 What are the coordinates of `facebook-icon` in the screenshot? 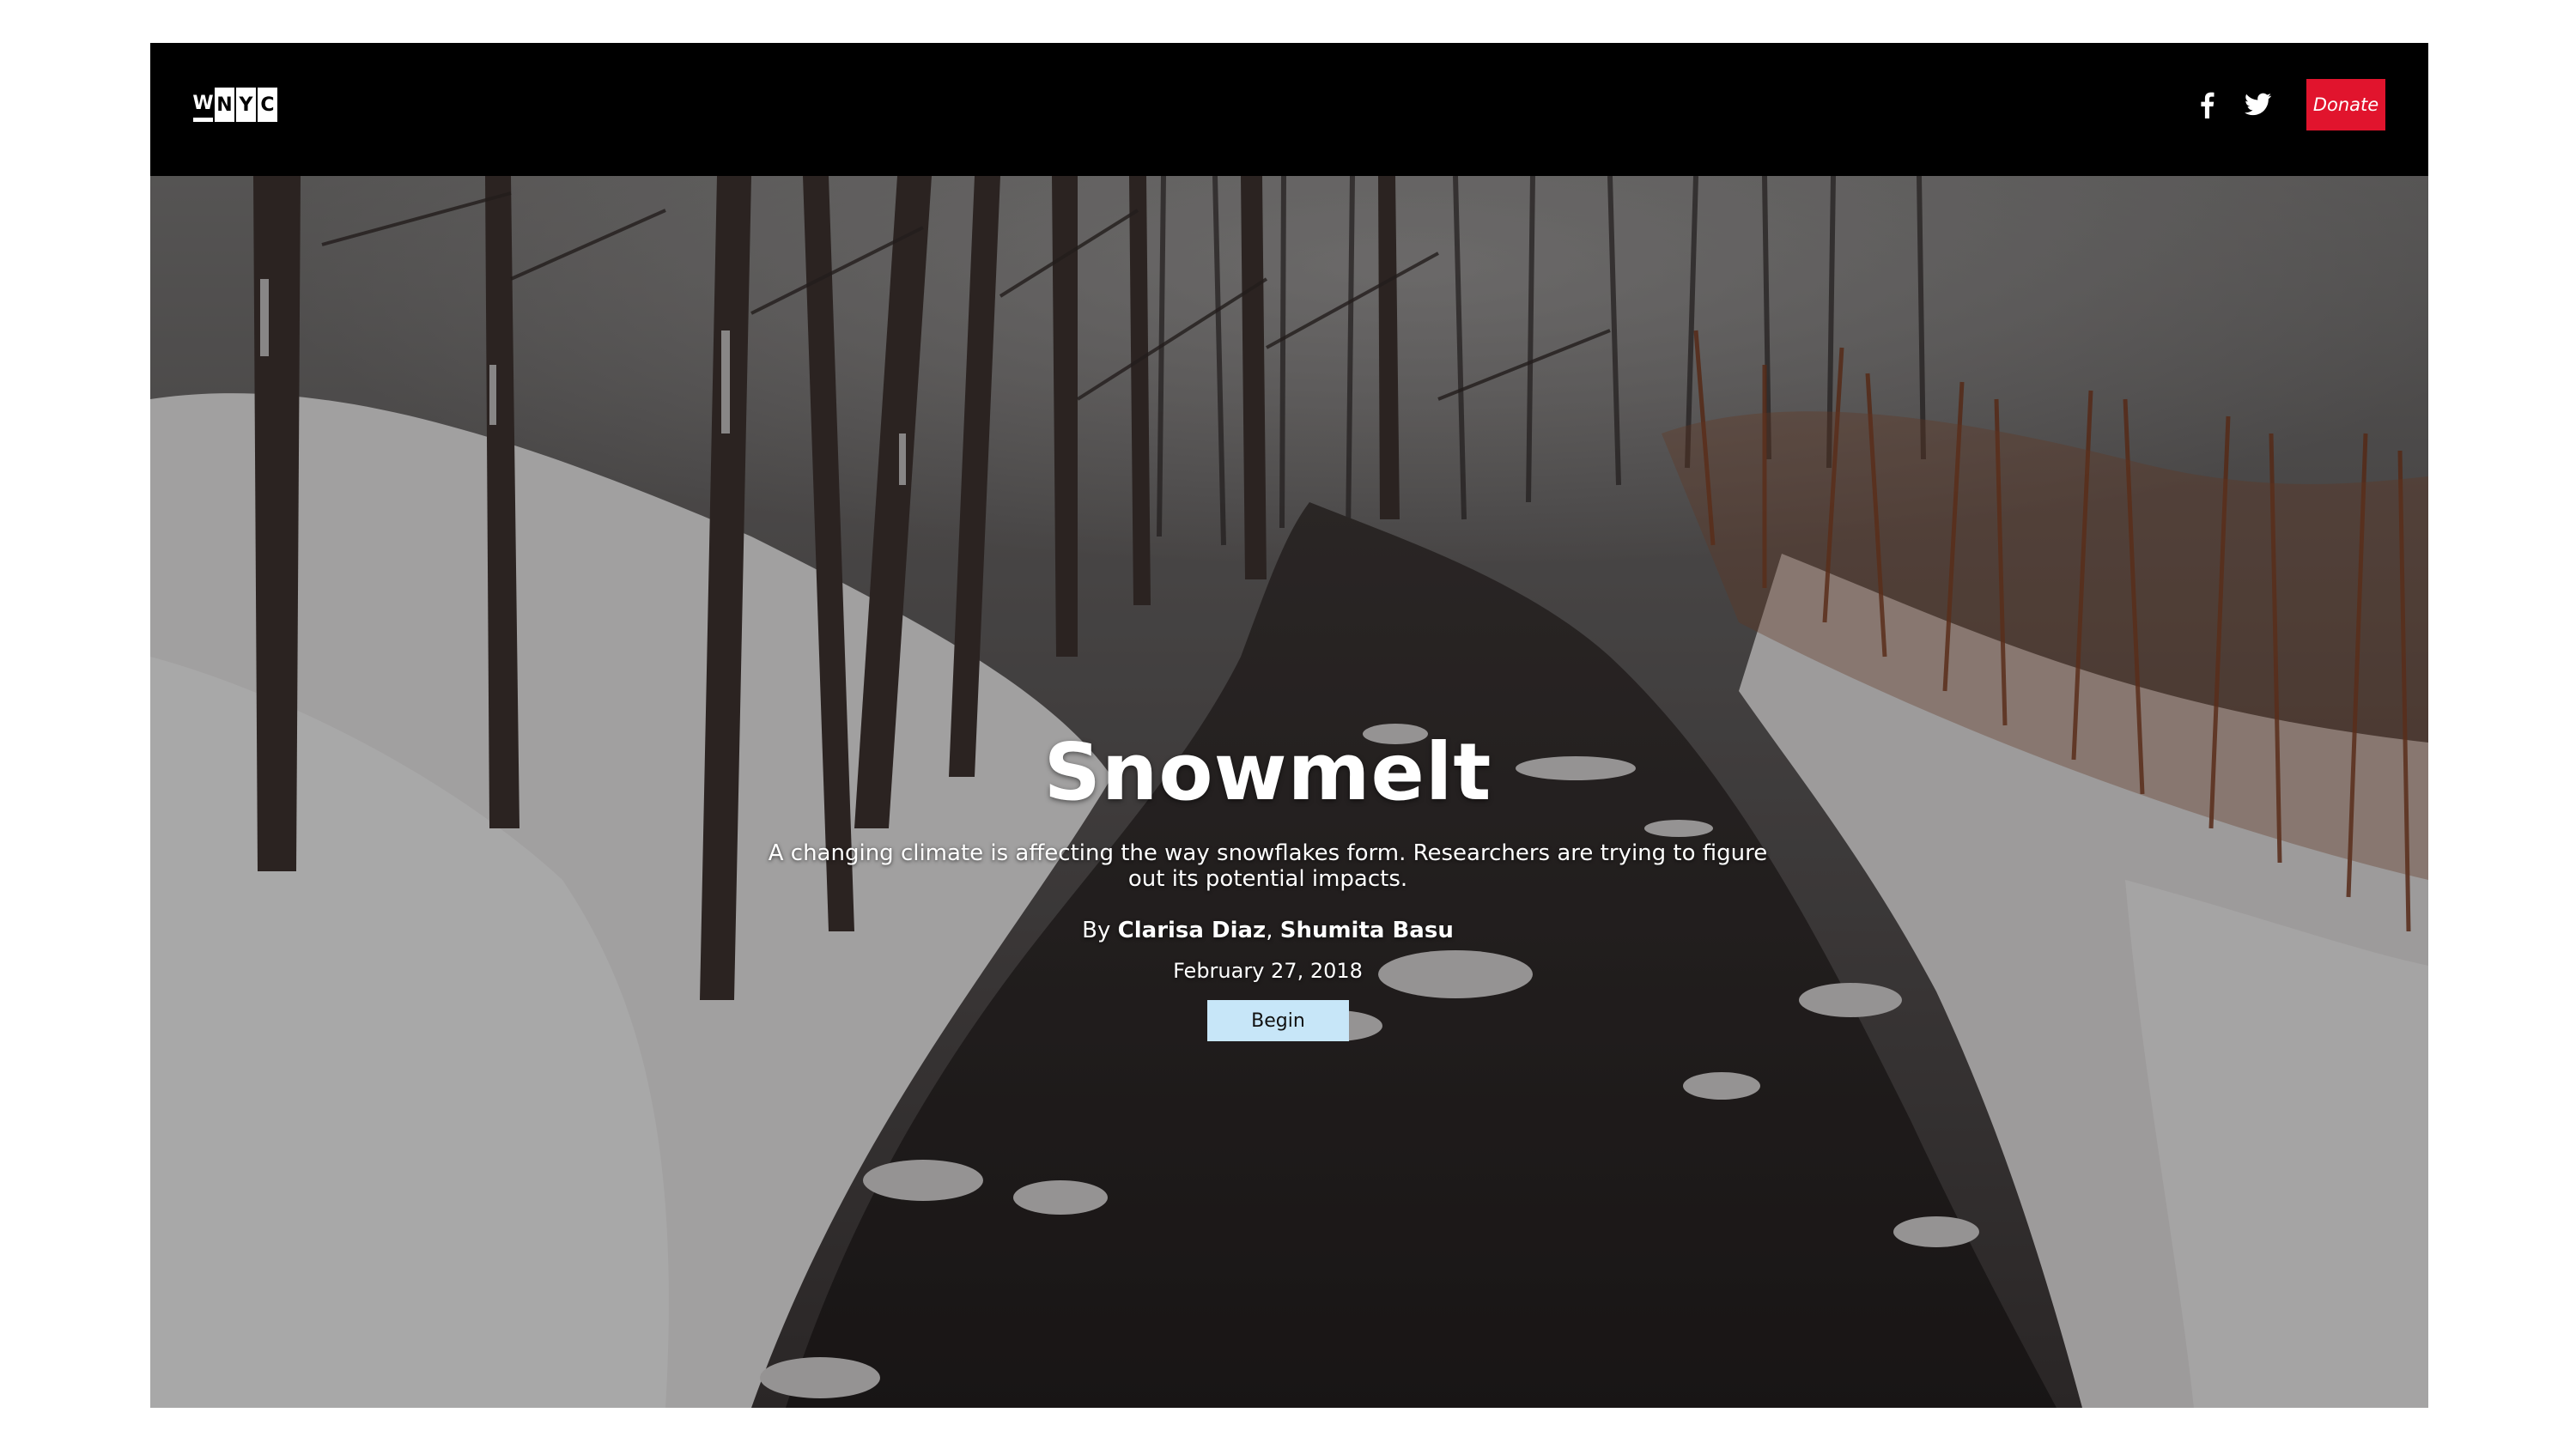 It's located at (2207, 104).